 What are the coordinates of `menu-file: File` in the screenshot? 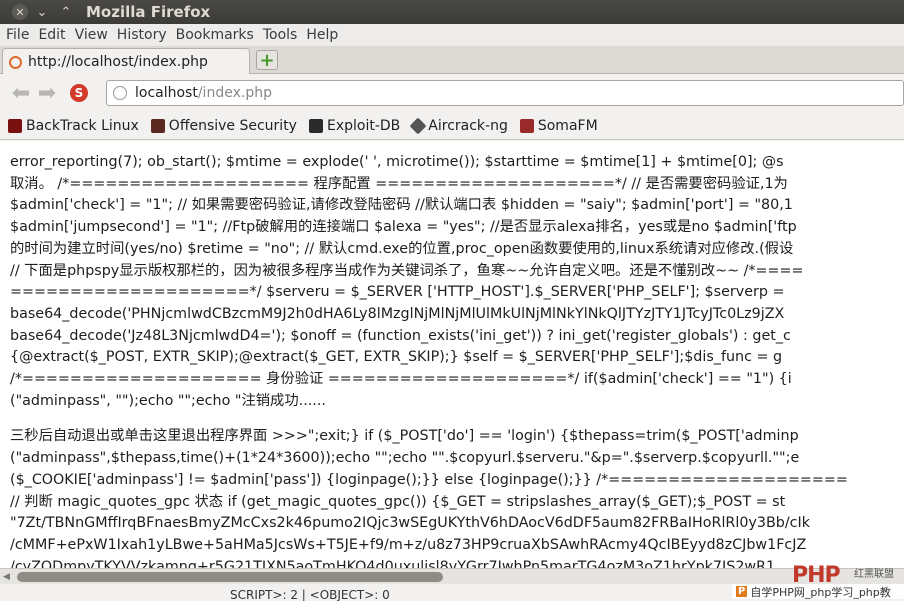 It's located at (17, 35).